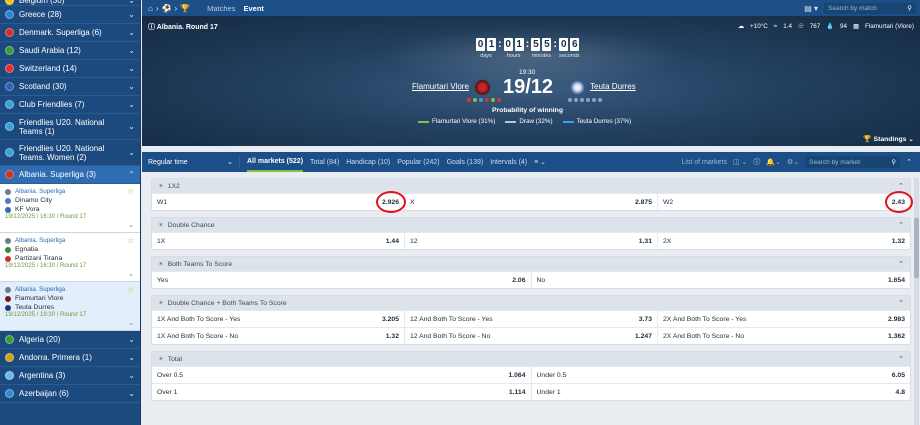  Describe the element at coordinates (70, 127) in the screenshot. I see `sidebar-item: Friendlies U20. National Teams (1) ⌄` at that location.